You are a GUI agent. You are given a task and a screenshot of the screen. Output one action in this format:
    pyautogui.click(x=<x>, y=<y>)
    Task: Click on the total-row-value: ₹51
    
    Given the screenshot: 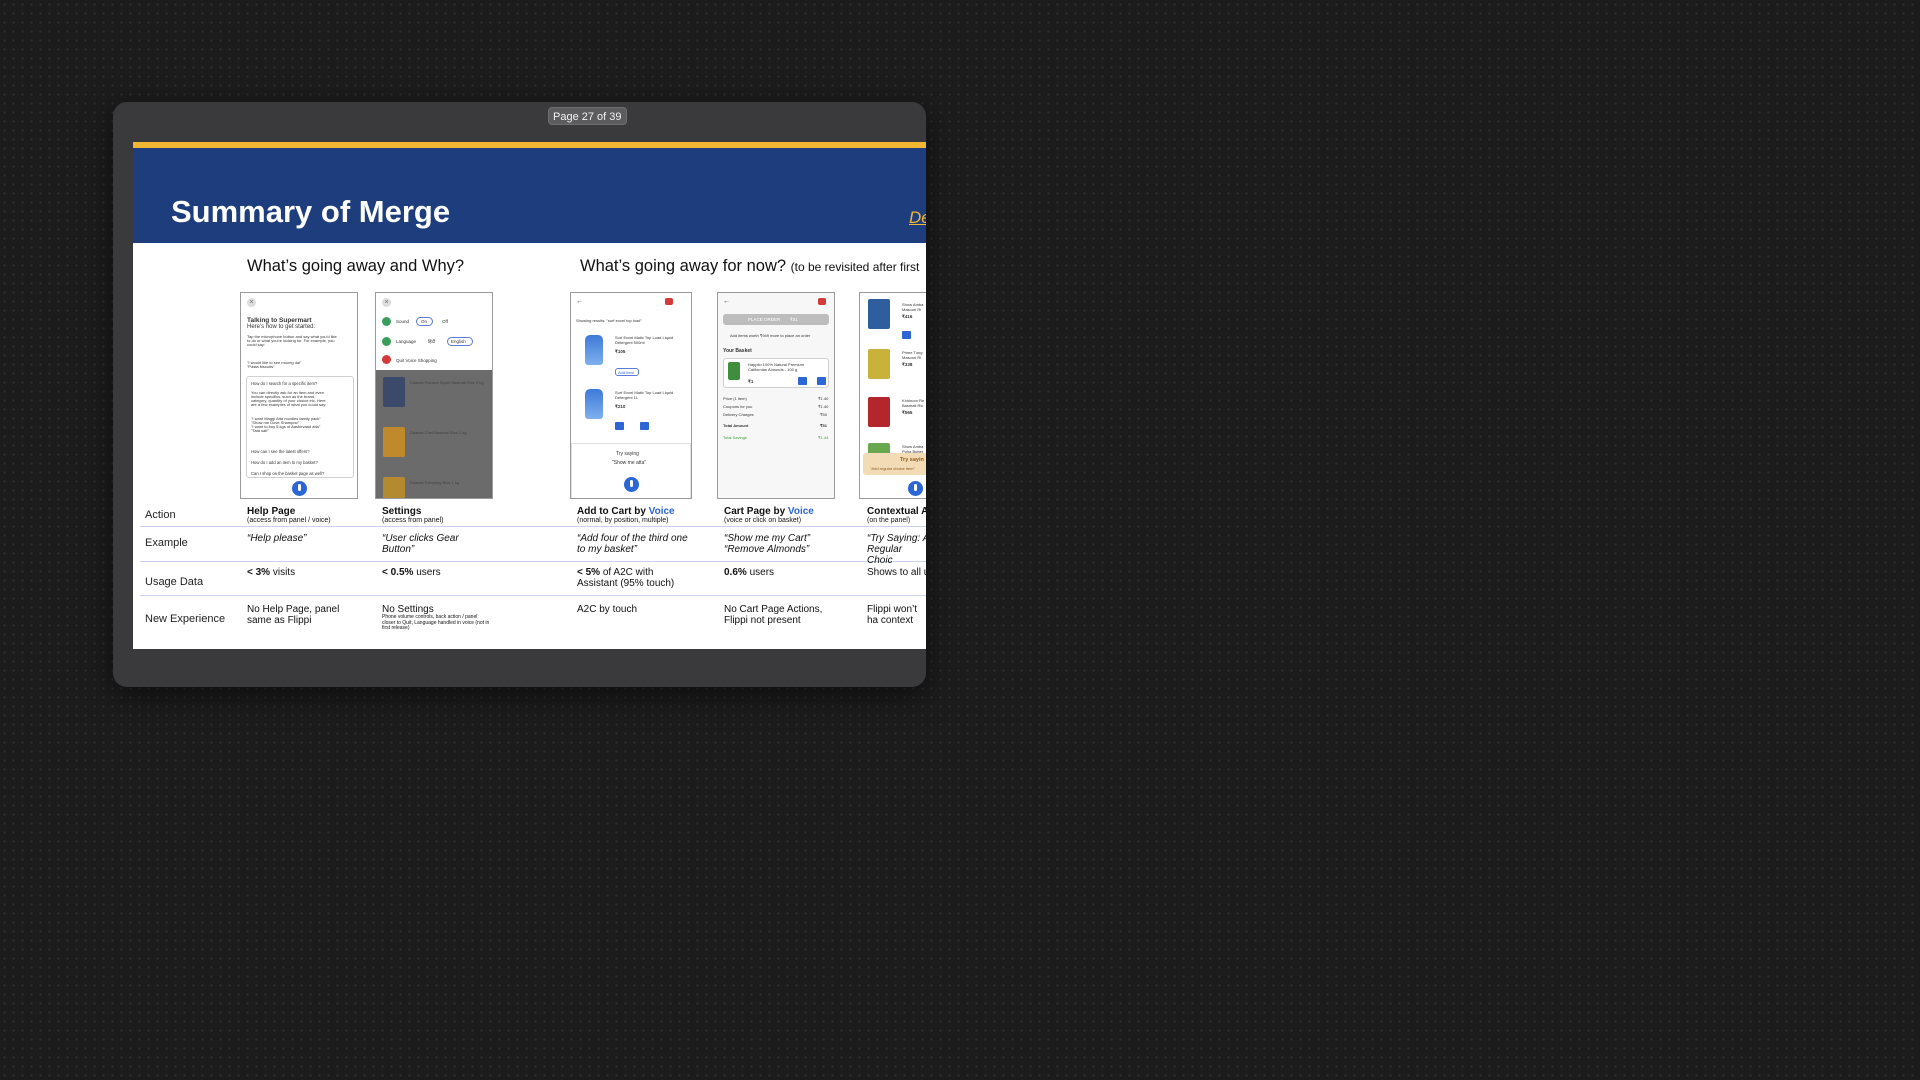 What is the action you would take?
    pyautogui.click(x=823, y=425)
    